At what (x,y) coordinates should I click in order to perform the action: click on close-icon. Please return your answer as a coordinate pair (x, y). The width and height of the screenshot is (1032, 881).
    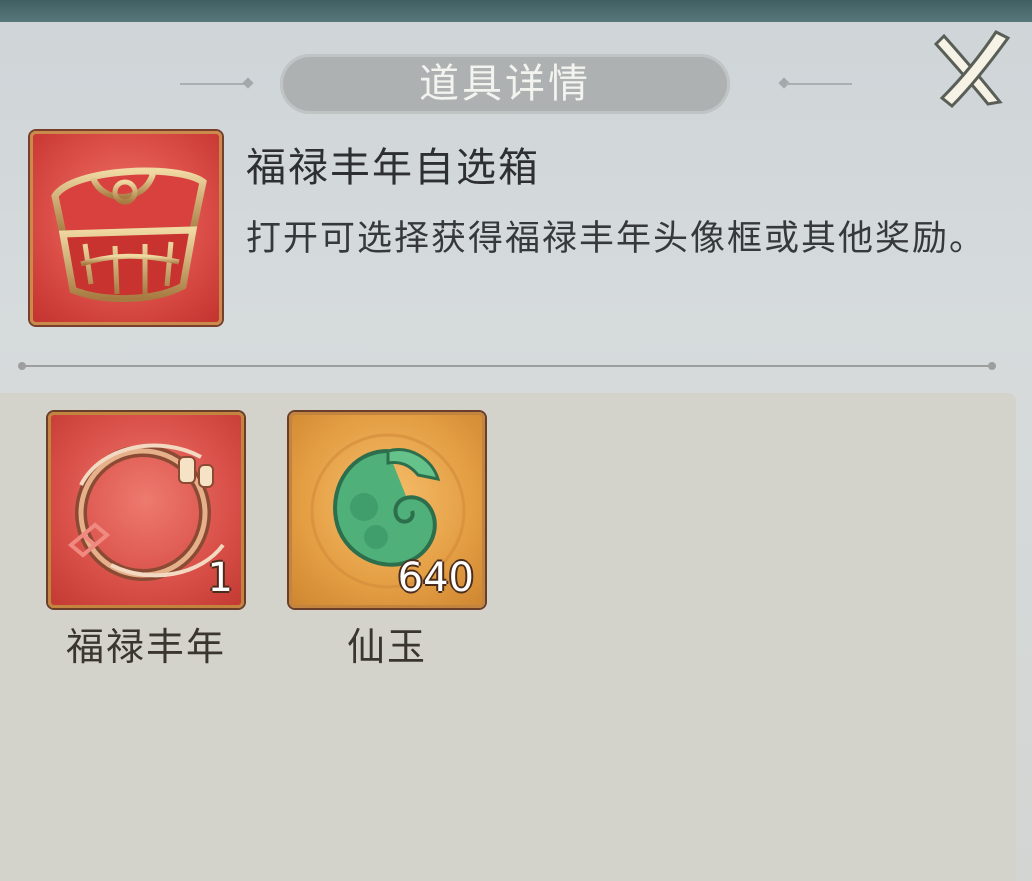
    Looking at the image, I should click on (972, 69).